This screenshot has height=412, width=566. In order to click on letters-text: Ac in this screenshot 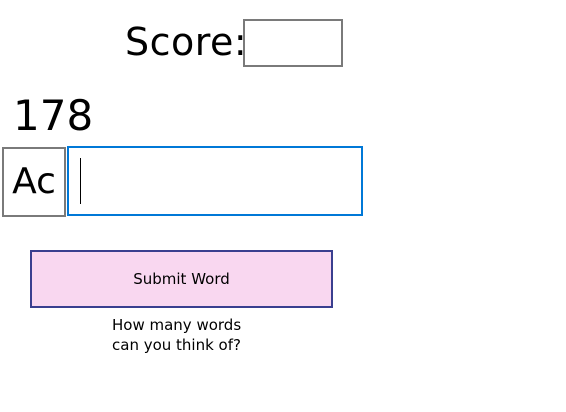, I will do `click(34, 181)`.